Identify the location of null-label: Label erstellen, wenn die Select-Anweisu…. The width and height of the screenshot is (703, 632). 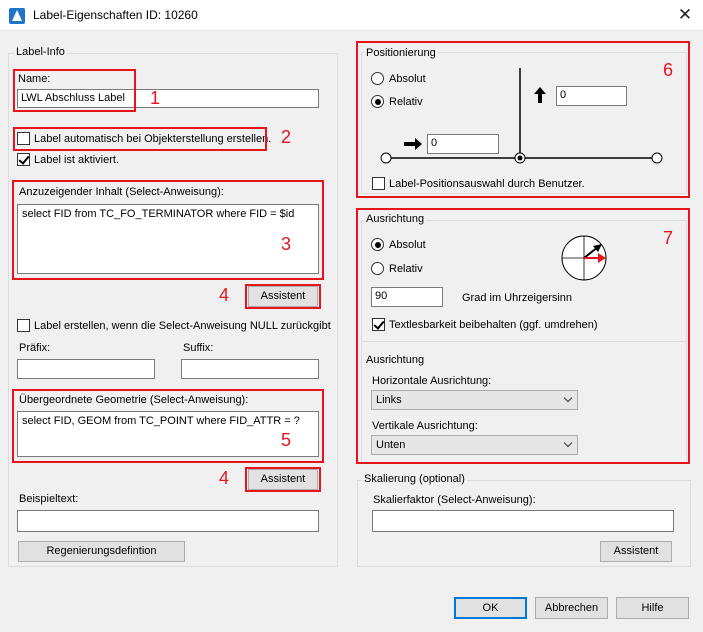
(182, 326).